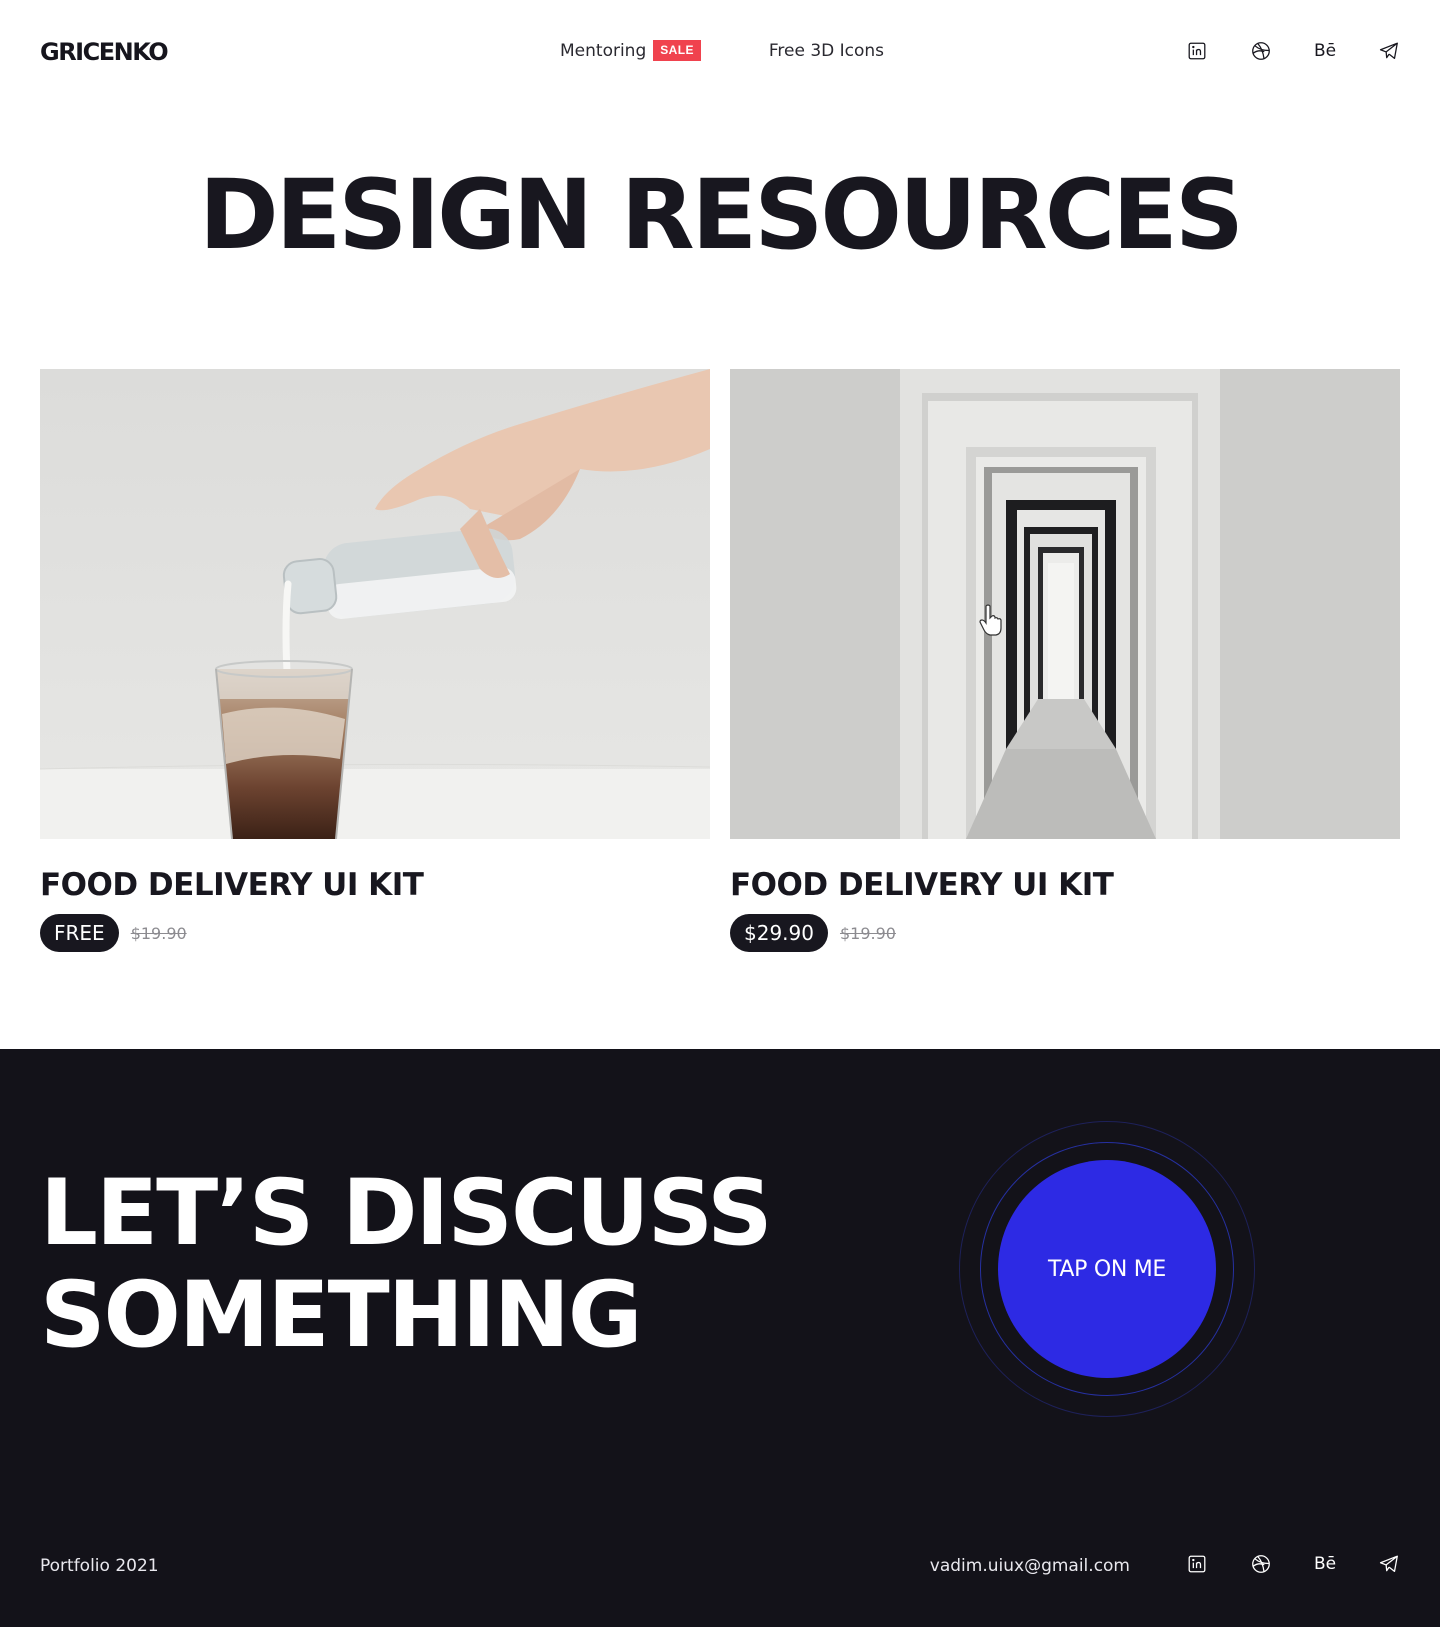 The image size is (1440, 1627). Describe the element at coordinates (1293, 51) in the screenshot. I see `header-social-links: Bē` at that location.